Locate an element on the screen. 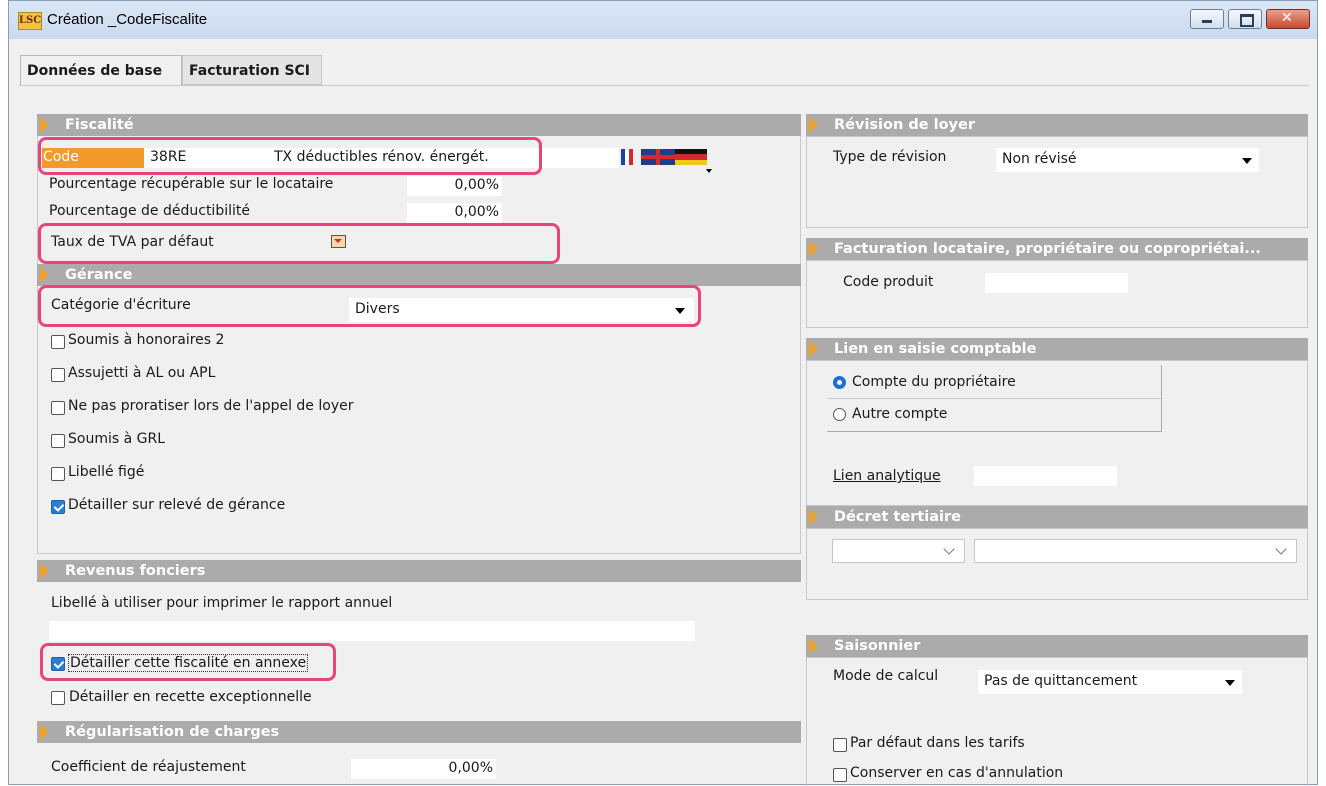 Image resolution: width=1326 pixels, height=786 pixels. close-icon: ✕ is located at coordinates (1287, 18).